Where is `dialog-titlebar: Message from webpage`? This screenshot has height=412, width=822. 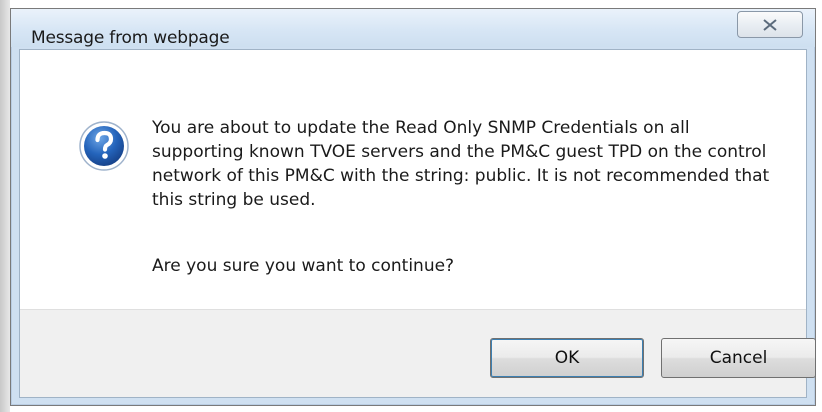
dialog-titlebar: Message from webpage is located at coordinates (413, 28).